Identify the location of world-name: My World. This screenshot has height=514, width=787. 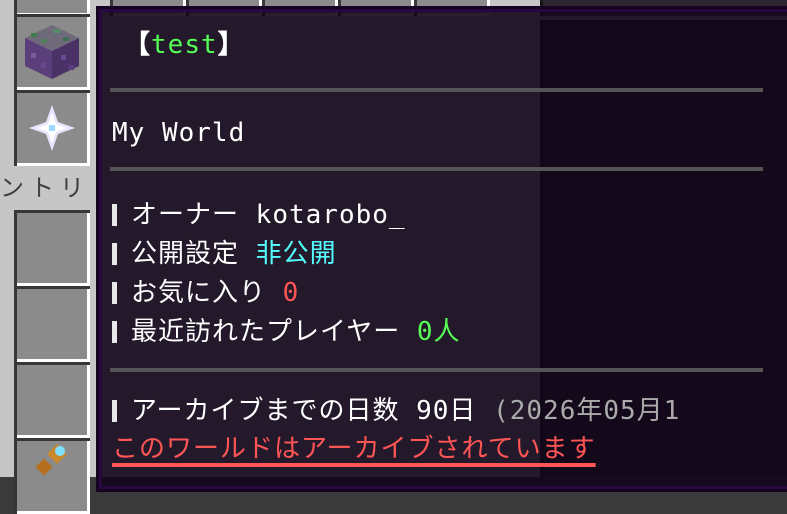
(179, 133).